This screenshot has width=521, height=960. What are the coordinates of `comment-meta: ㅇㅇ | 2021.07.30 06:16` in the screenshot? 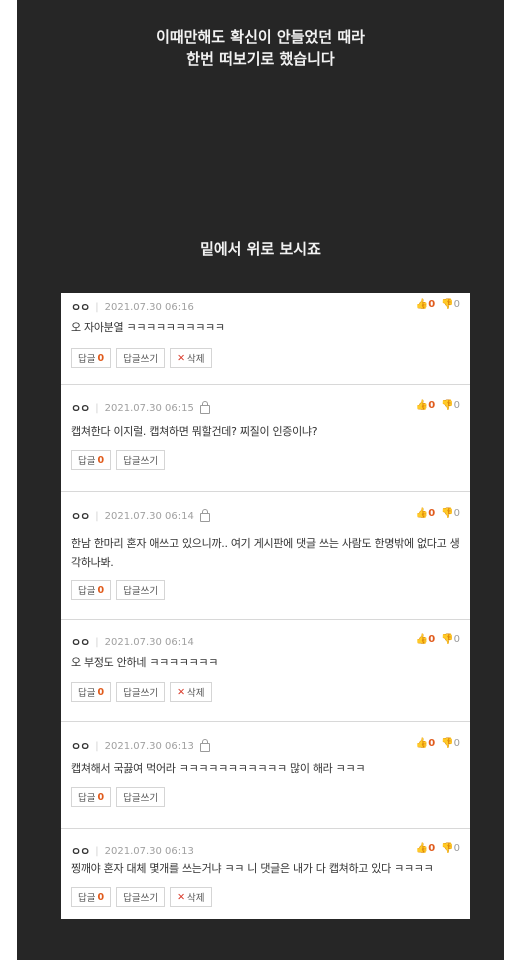 It's located at (132, 307).